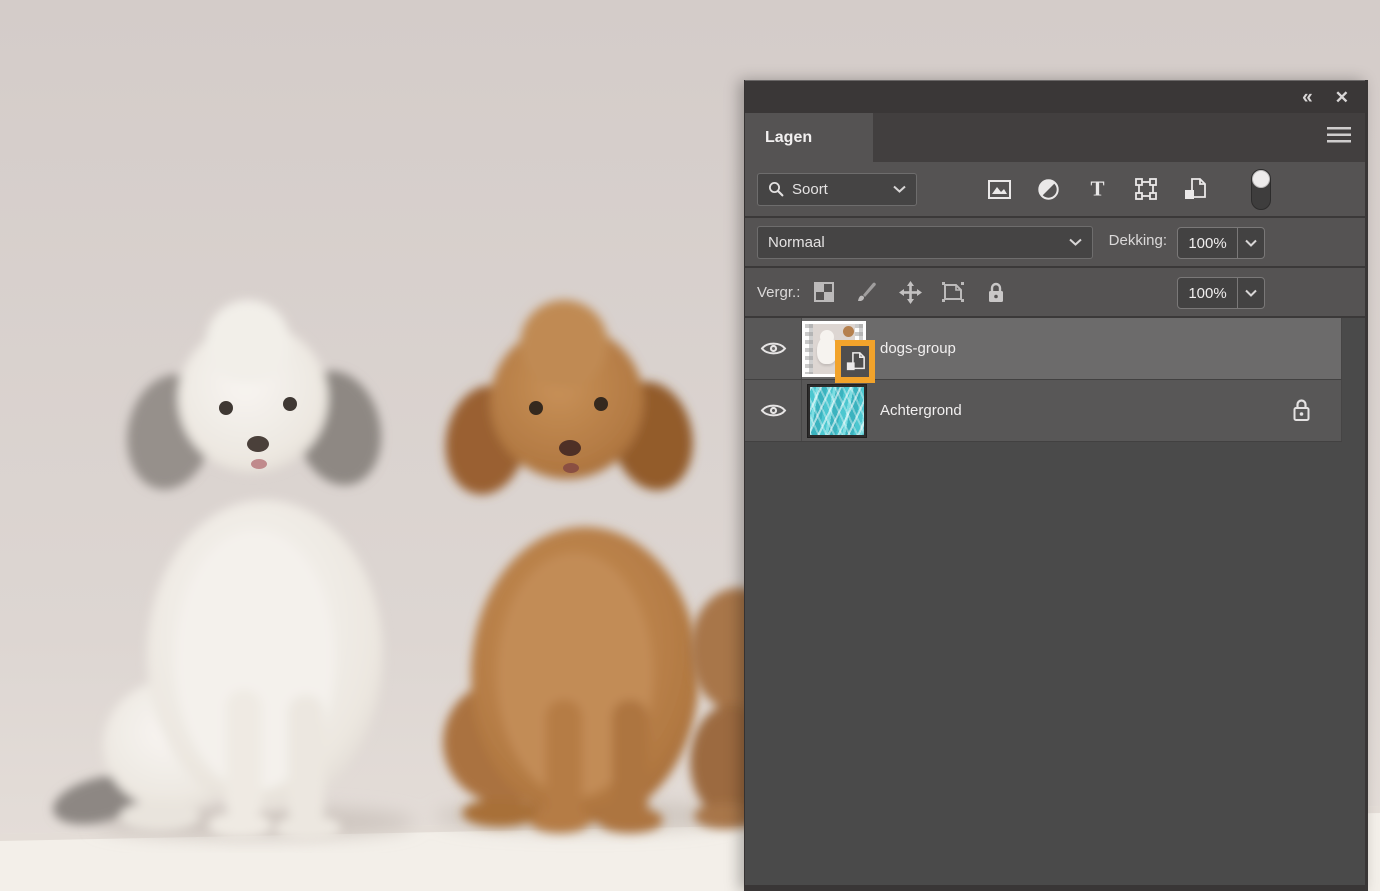  What do you see at coordinates (1055, 137) in the screenshot?
I see `panel-tabstrip: Lagen` at bounding box center [1055, 137].